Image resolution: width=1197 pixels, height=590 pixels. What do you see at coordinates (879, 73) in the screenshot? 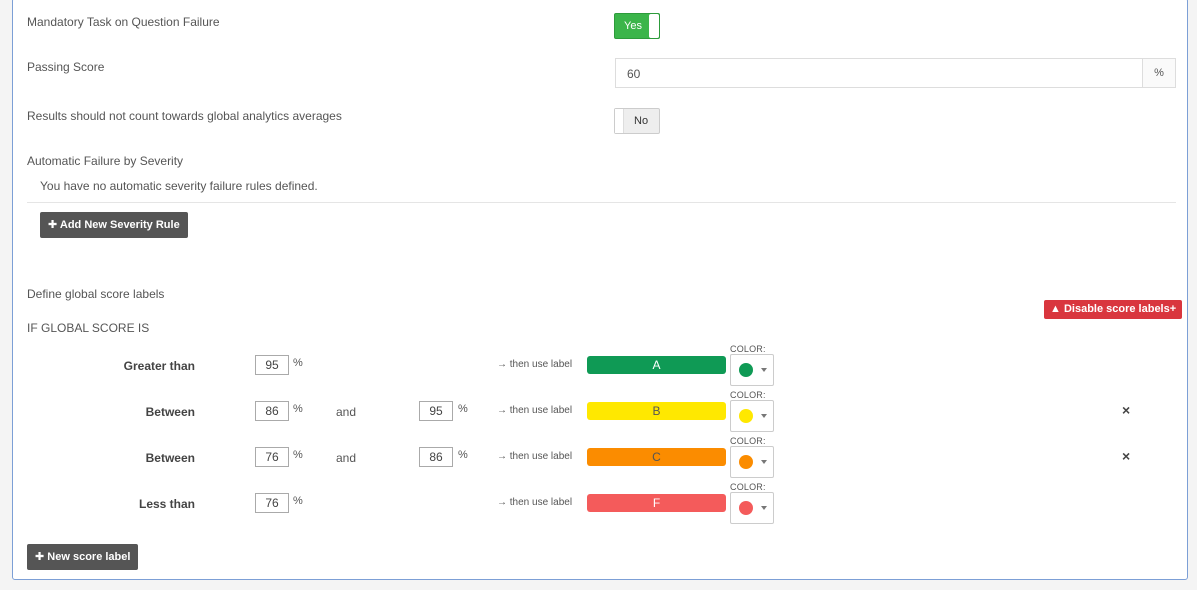
I see `passing-score-input: 60` at bounding box center [879, 73].